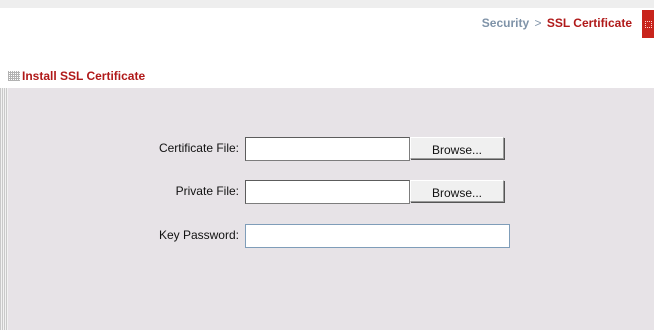 The height and width of the screenshot is (330, 654). I want to click on breadcrumb-current-page: SSL Certificate, so click(589, 23).